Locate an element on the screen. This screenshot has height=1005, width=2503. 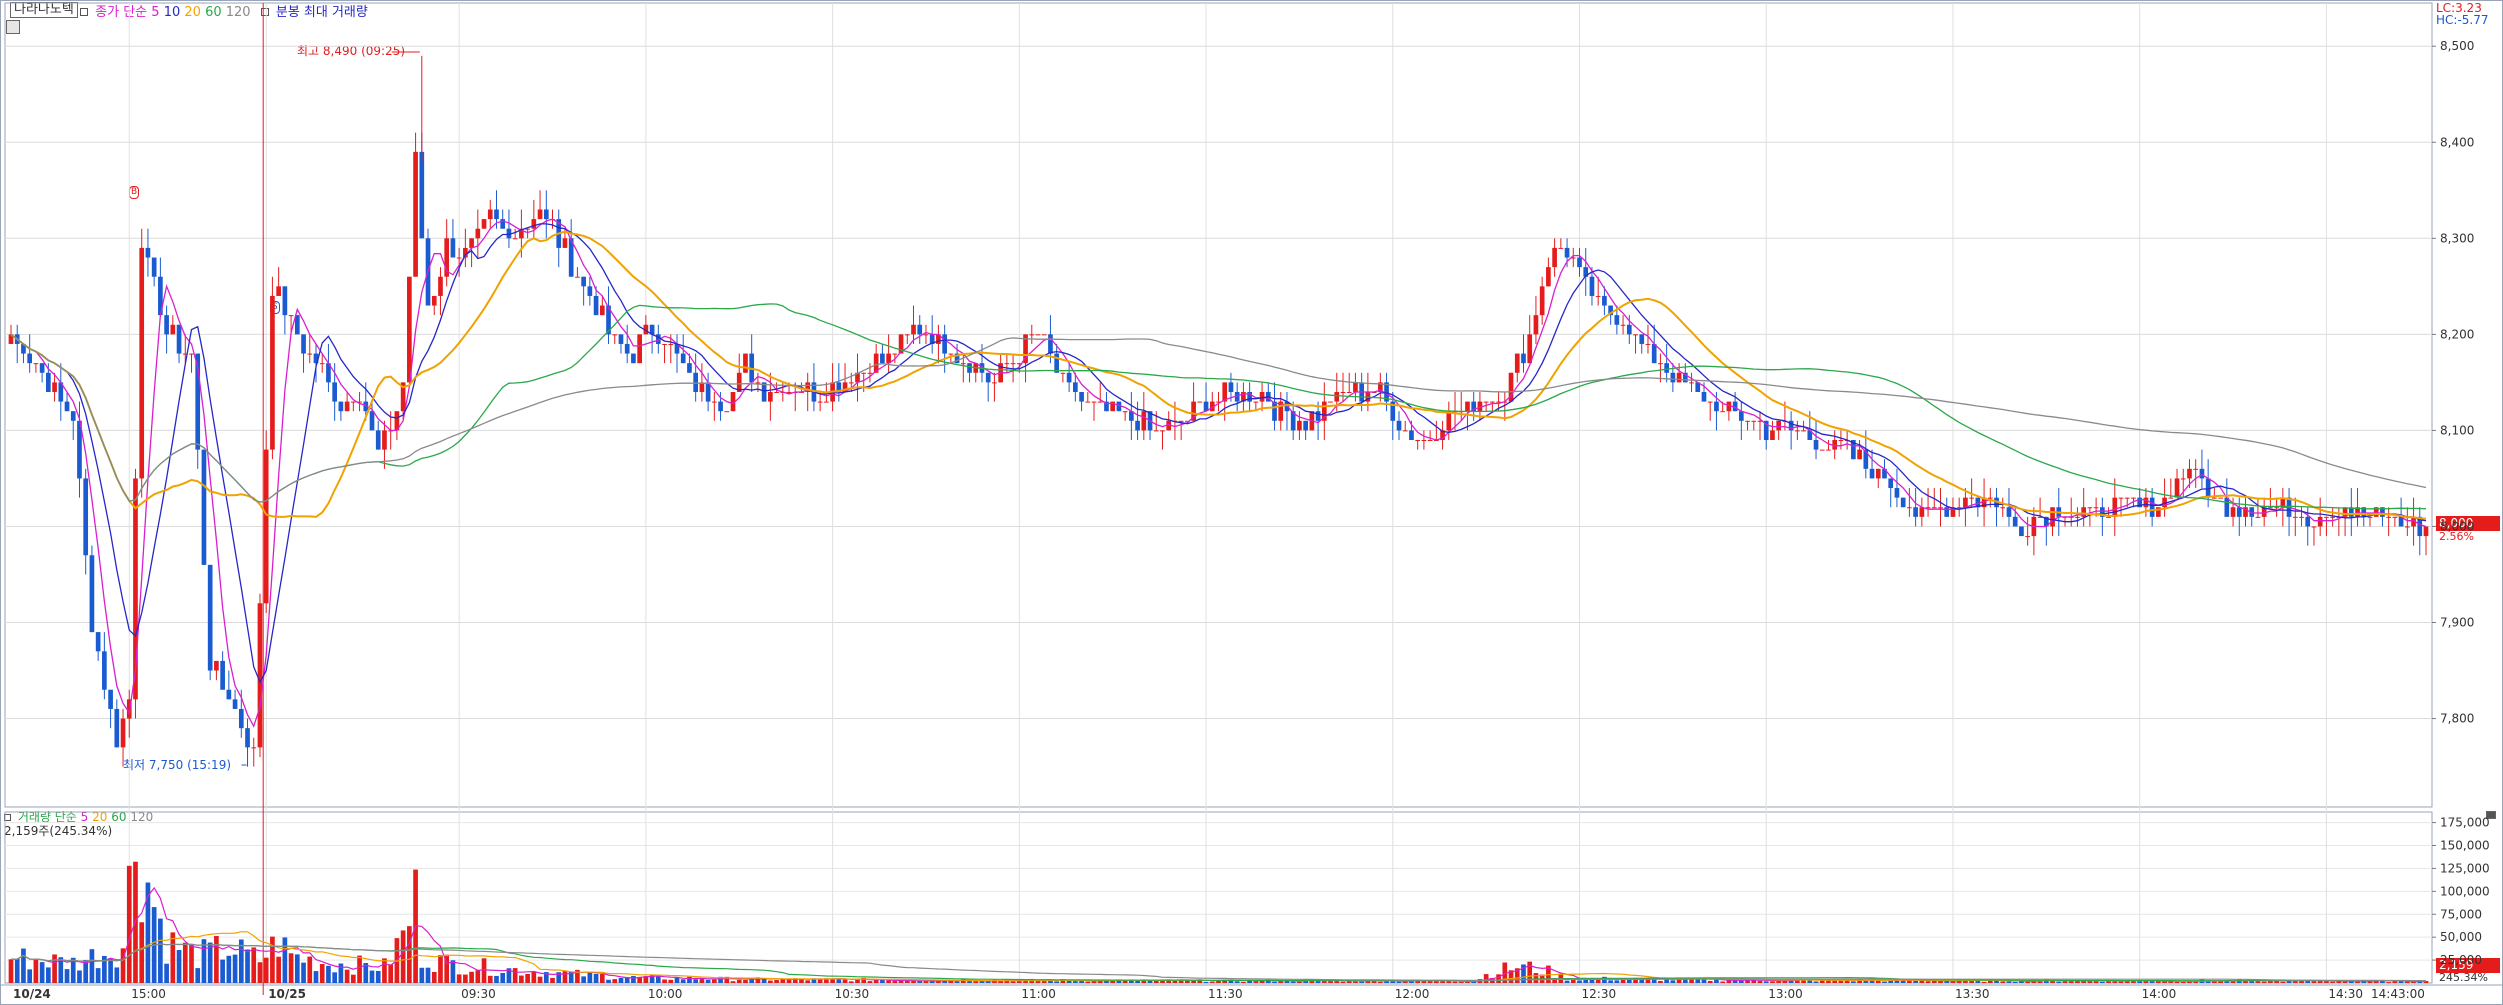
time-tick-label: 10:00 is located at coordinates (665, 994).